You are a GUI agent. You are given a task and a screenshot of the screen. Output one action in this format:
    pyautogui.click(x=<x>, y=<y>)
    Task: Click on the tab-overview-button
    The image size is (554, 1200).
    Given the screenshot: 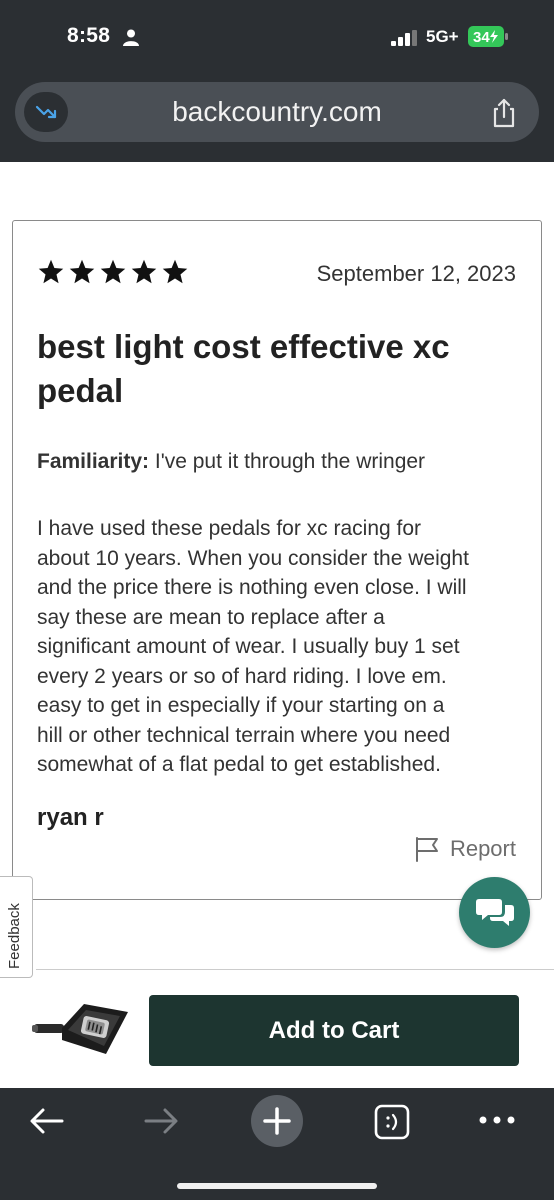 What is the action you would take?
    pyautogui.click(x=46, y=112)
    